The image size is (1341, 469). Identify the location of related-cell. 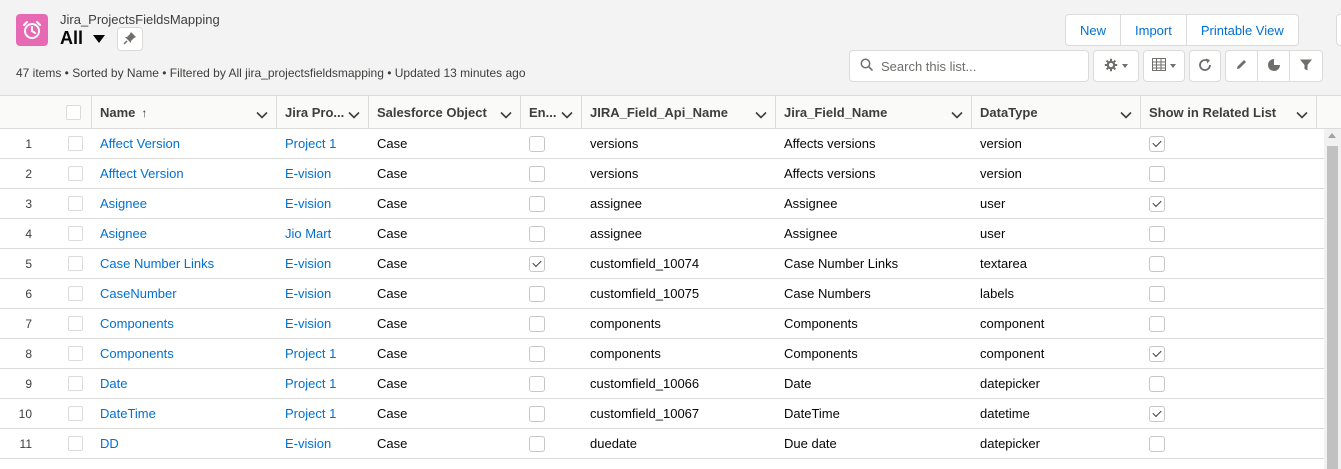
(1233, 413).